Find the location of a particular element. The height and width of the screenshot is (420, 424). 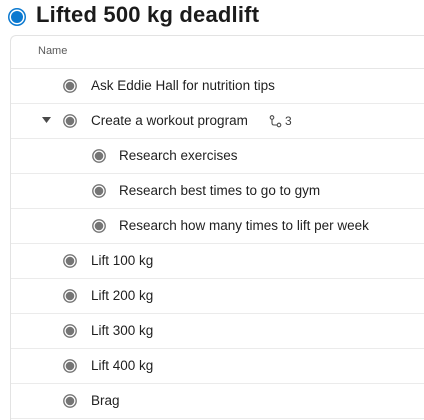

task-row: Create a workout program 3 is located at coordinates (217, 121).